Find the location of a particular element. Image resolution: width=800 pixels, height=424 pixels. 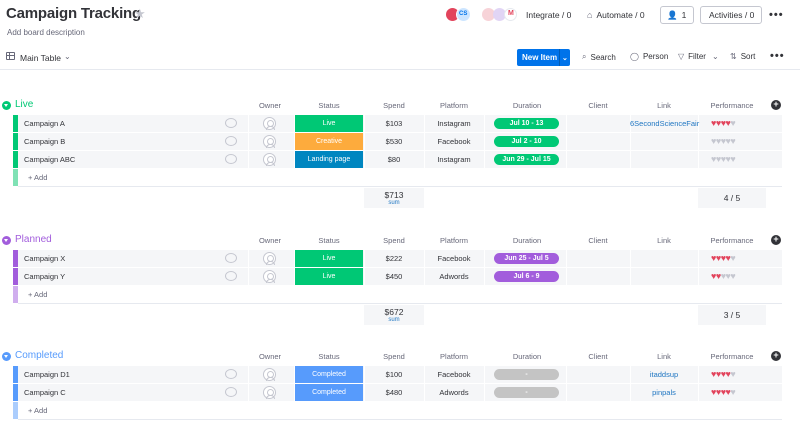

item-name: Campaign ABC is located at coordinates (49, 159).